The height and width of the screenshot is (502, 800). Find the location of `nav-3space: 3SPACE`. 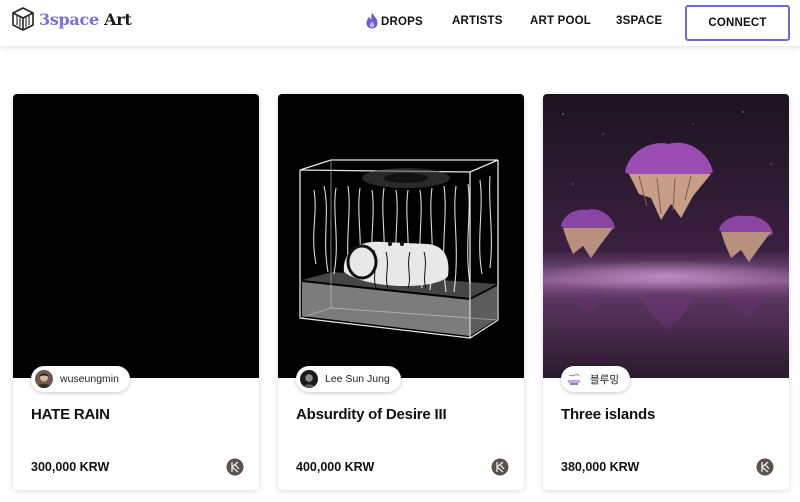

nav-3space: 3SPACE is located at coordinates (639, 21).